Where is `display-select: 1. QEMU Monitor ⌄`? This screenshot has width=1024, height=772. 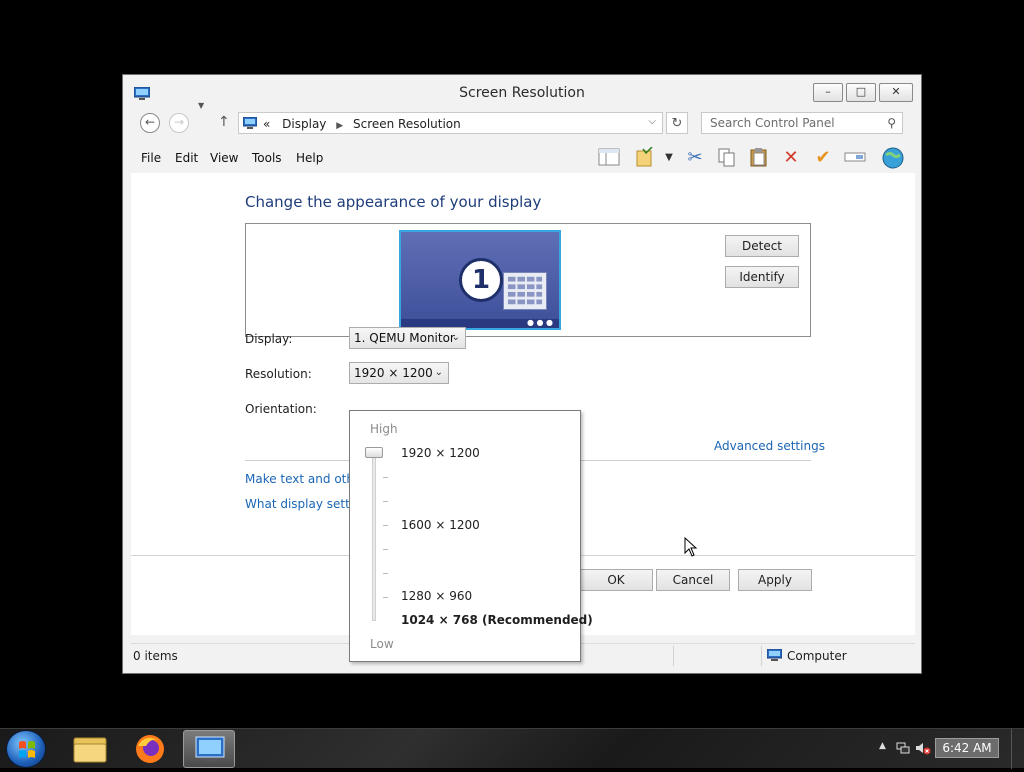 display-select: 1. QEMU Monitor ⌄ is located at coordinates (407, 338).